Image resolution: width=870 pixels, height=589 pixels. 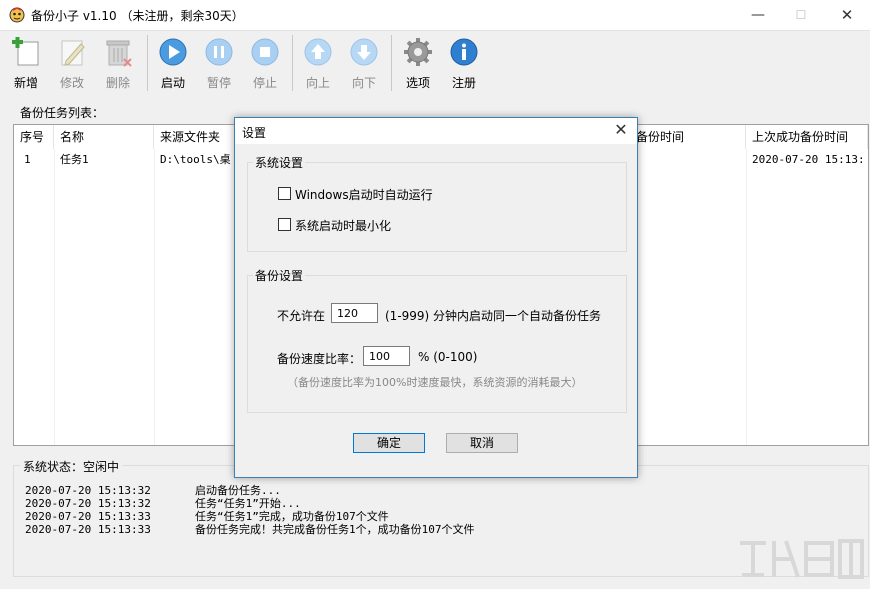 I want to click on dialog-close-button: ✕, so click(x=621, y=130).